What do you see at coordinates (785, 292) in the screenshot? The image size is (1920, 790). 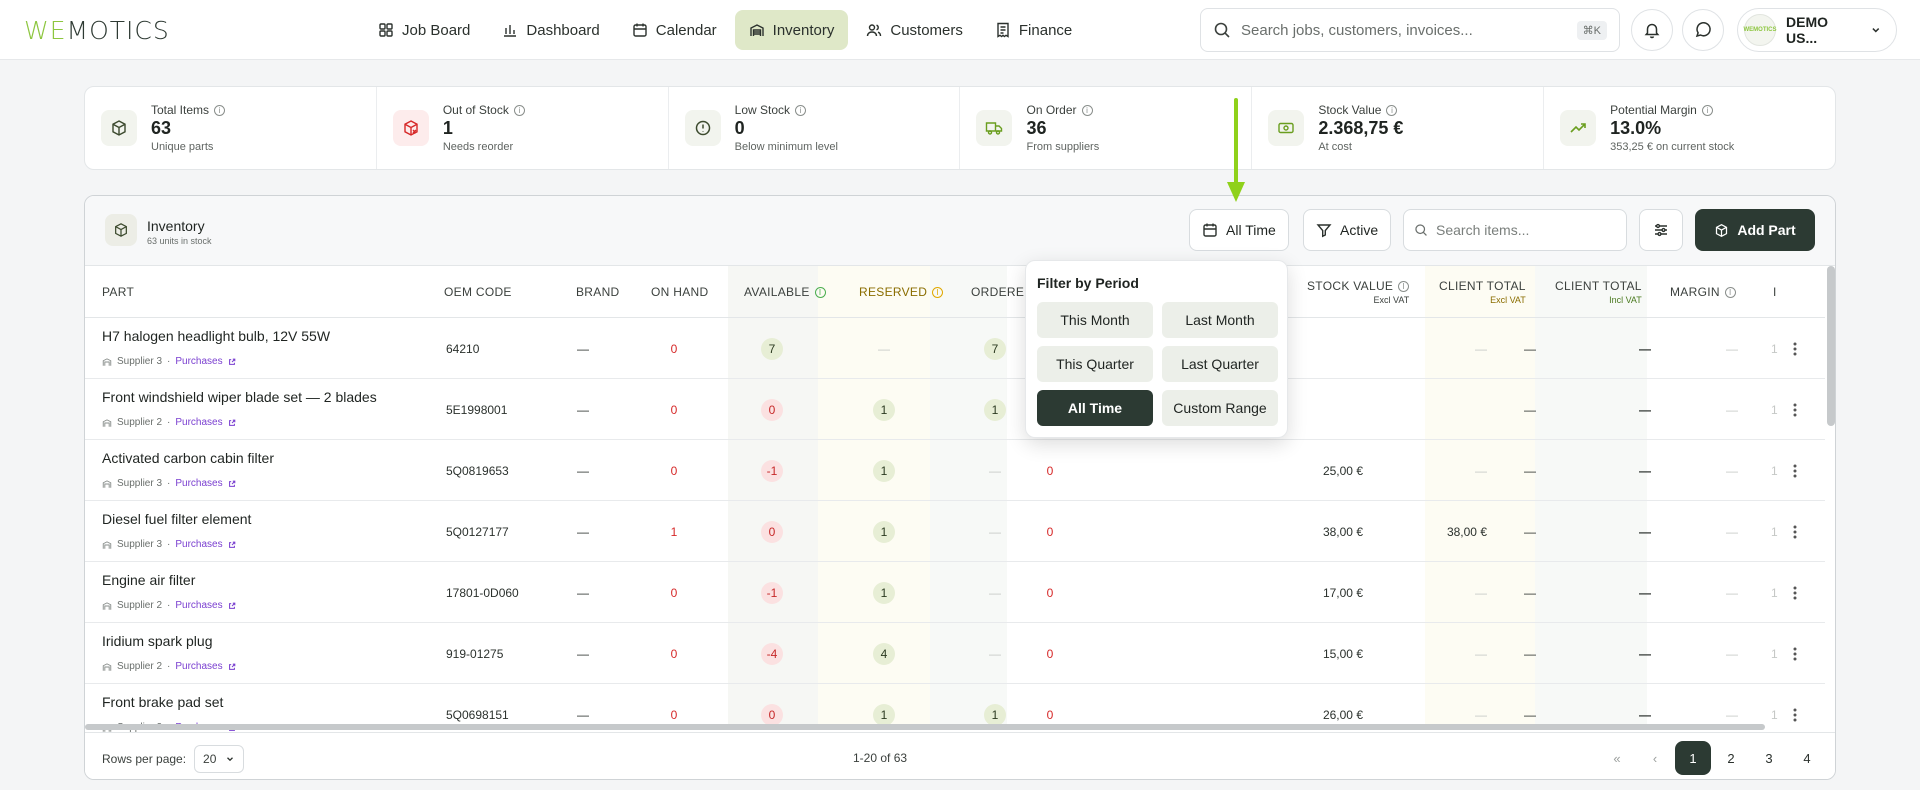 I see `col-header-available: AVAILABLE i` at bounding box center [785, 292].